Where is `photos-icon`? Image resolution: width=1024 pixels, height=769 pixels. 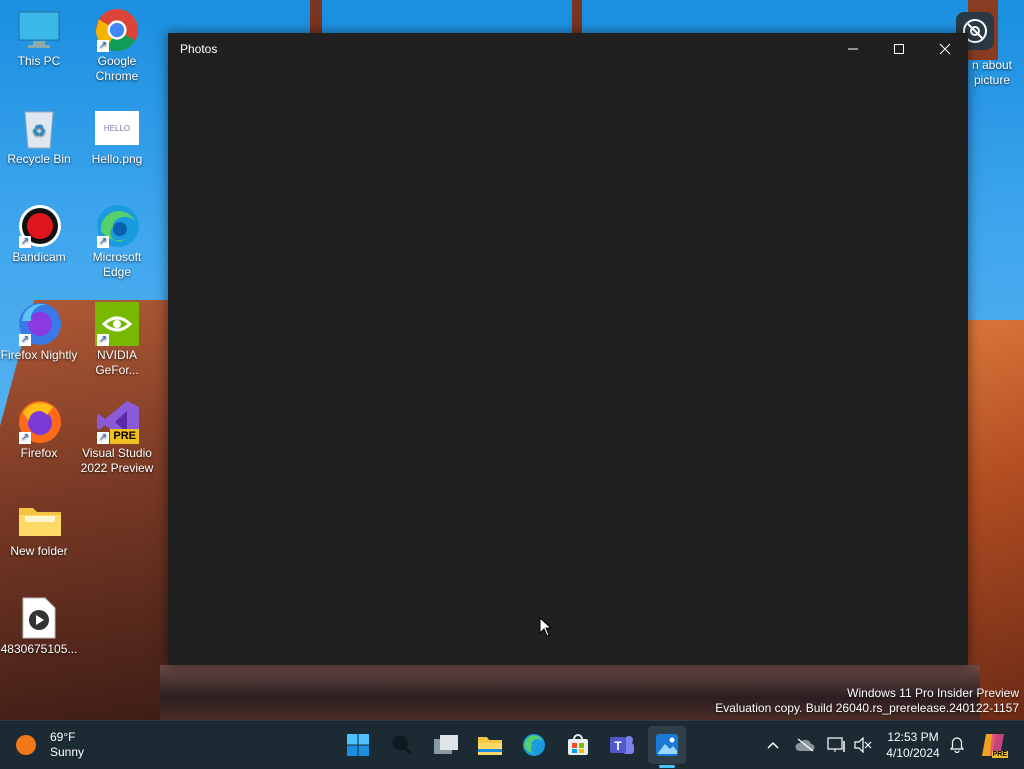
photos-icon is located at coordinates (667, 745).